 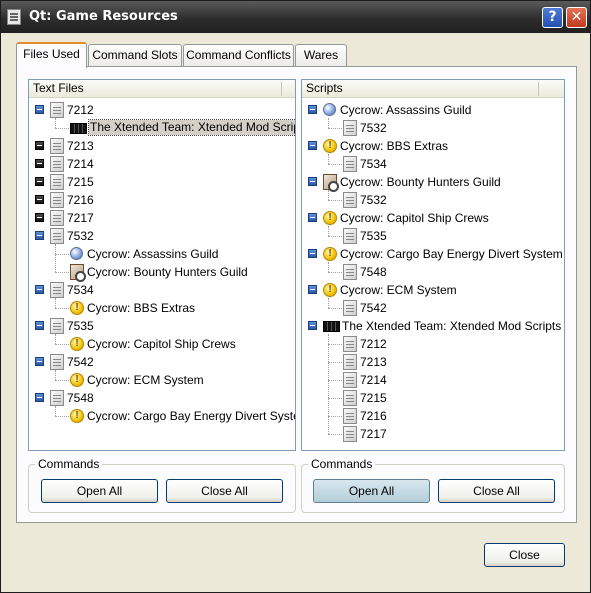 What do you see at coordinates (433, 272) in the screenshot?
I see `script-child-node: 7548` at bounding box center [433, 272].